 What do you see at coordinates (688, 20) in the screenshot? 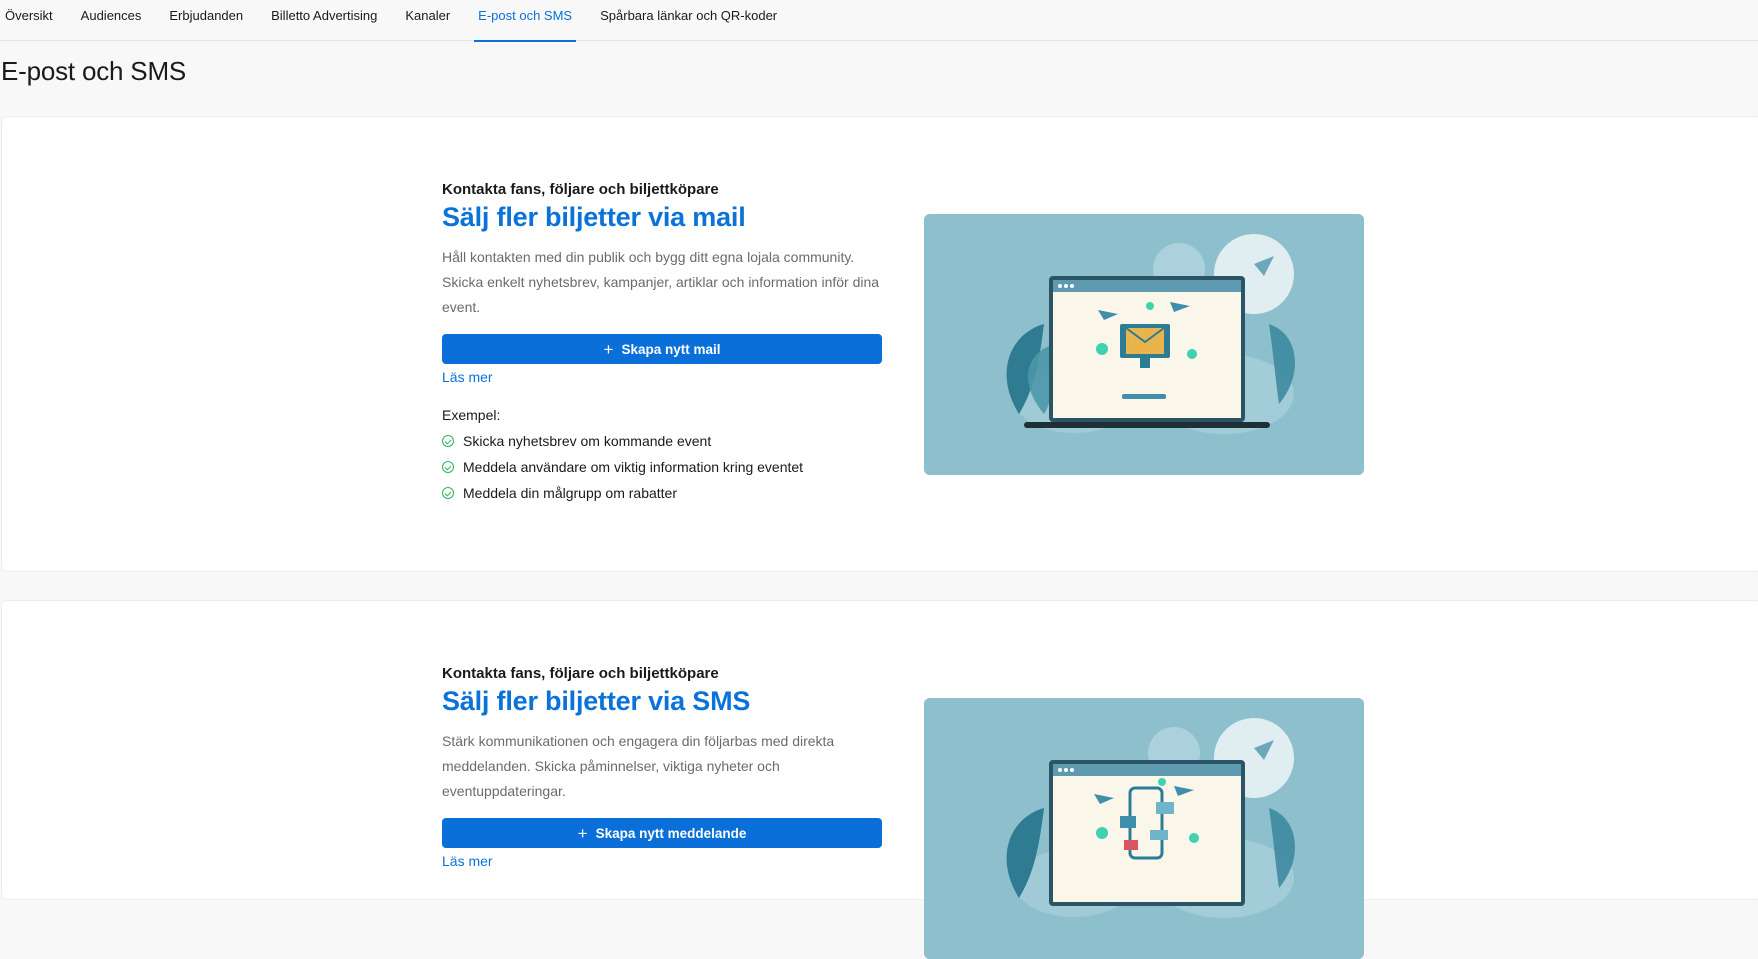
I see `tab-sparbara-lankar: Spårbara länkar och QR-koder` at bounding box center [688, 20].